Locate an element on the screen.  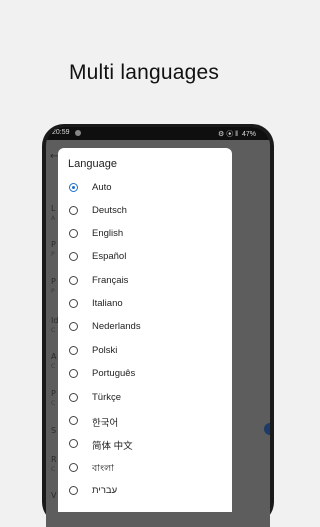
language-option-nederlands: Nederlands is located at coordinates (146, 327).